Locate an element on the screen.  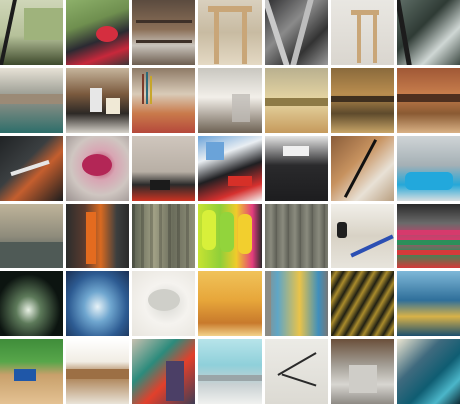
wooden-easel-tile is located at coordinates (230, 32).